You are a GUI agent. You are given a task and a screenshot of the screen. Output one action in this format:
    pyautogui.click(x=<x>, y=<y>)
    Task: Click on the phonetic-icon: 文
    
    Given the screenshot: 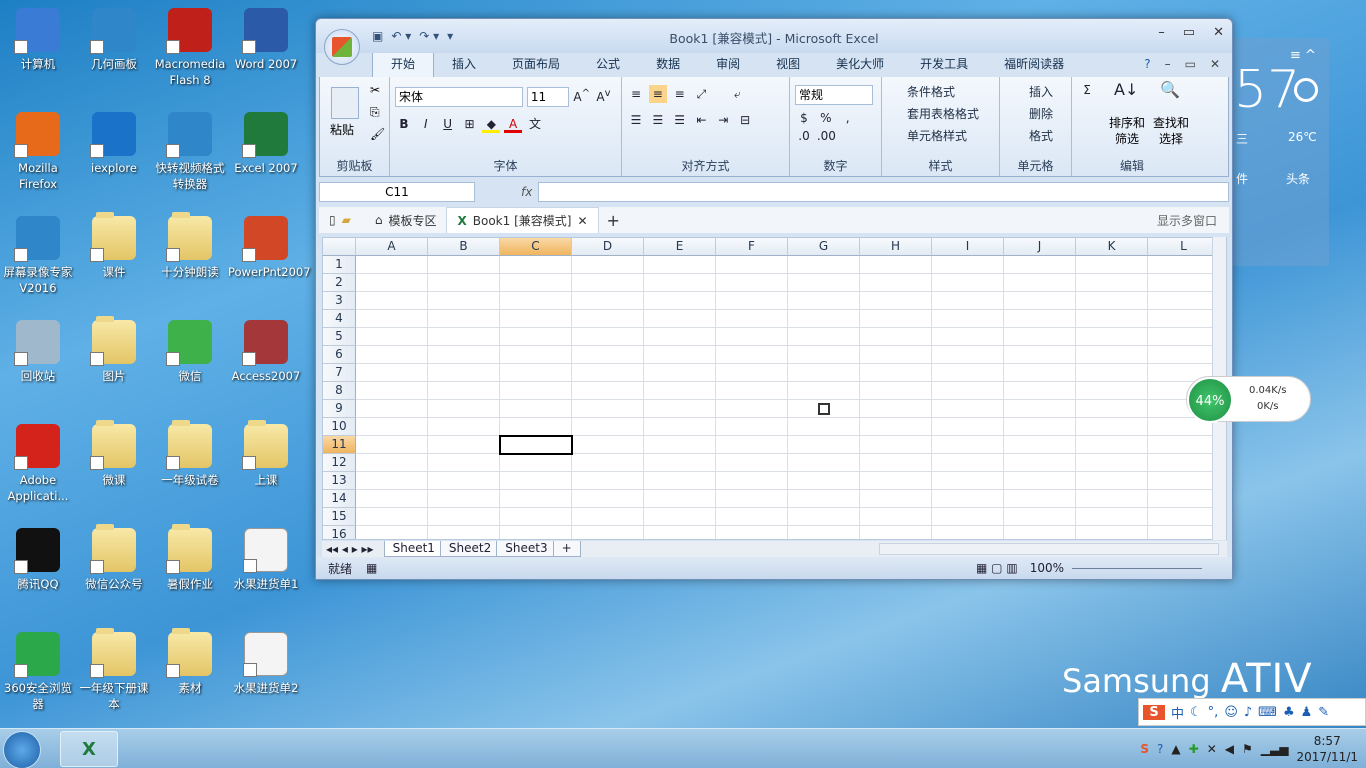 What is the action you would take?
    pyautogui.click(x=535, y=124)
    